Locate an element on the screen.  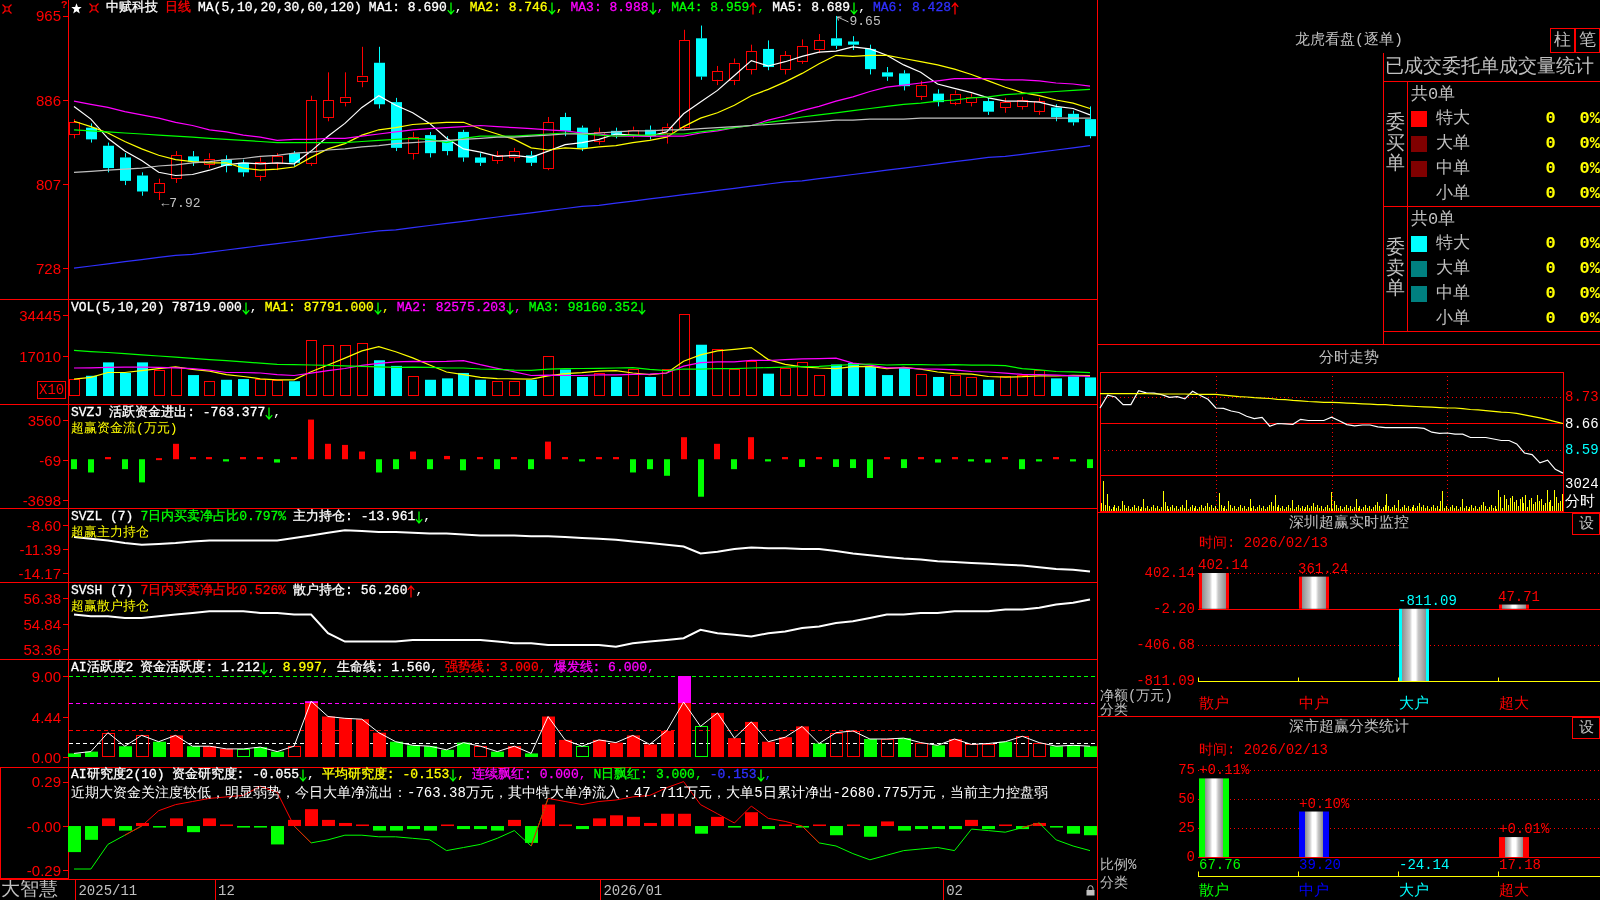
axis-label: -3698 is located at coordinates (41, 499).